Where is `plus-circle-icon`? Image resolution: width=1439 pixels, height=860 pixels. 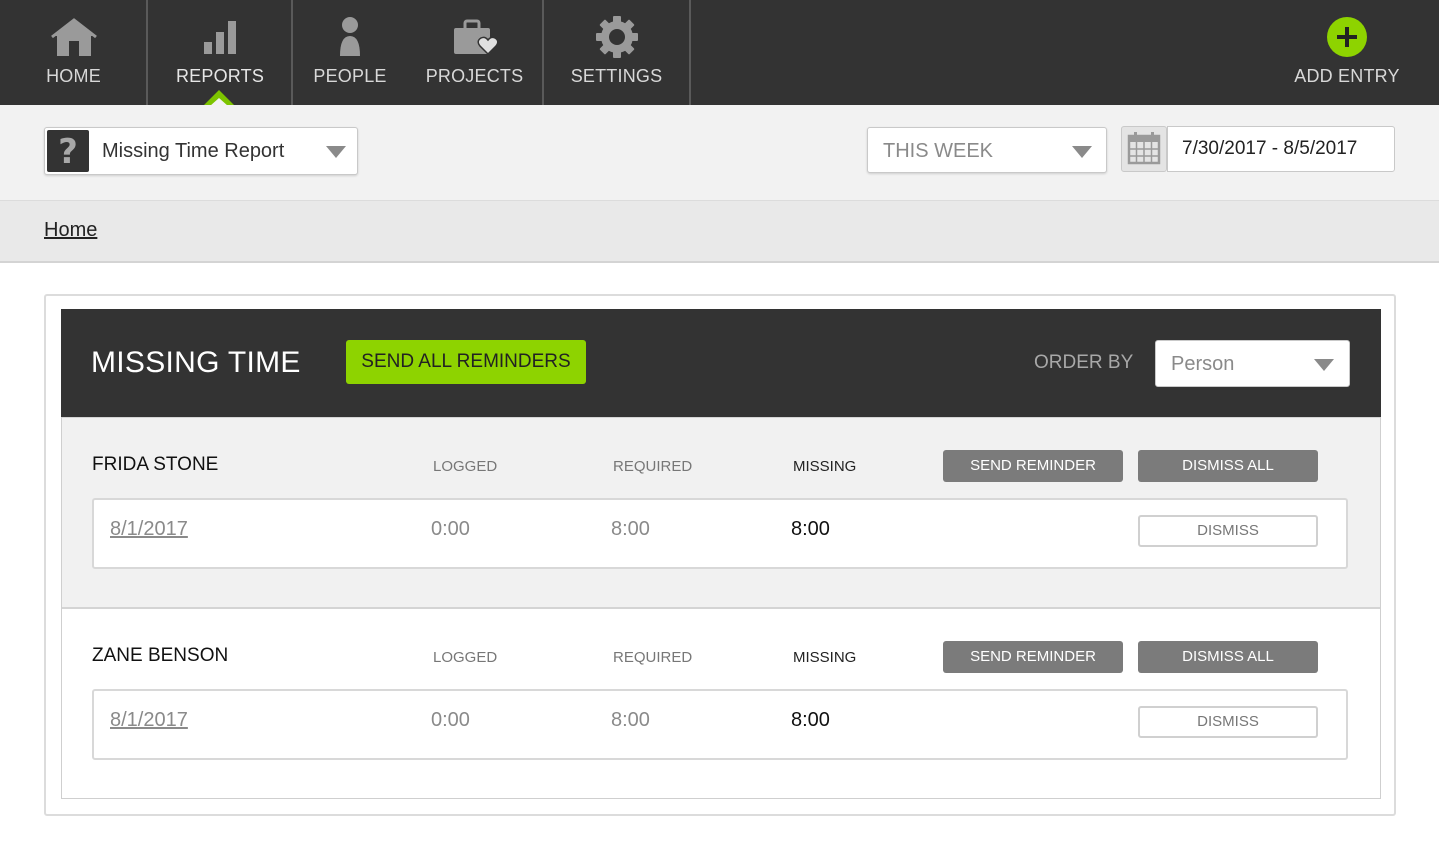
plus-circle-icon is located at coordinates (1347, 37).